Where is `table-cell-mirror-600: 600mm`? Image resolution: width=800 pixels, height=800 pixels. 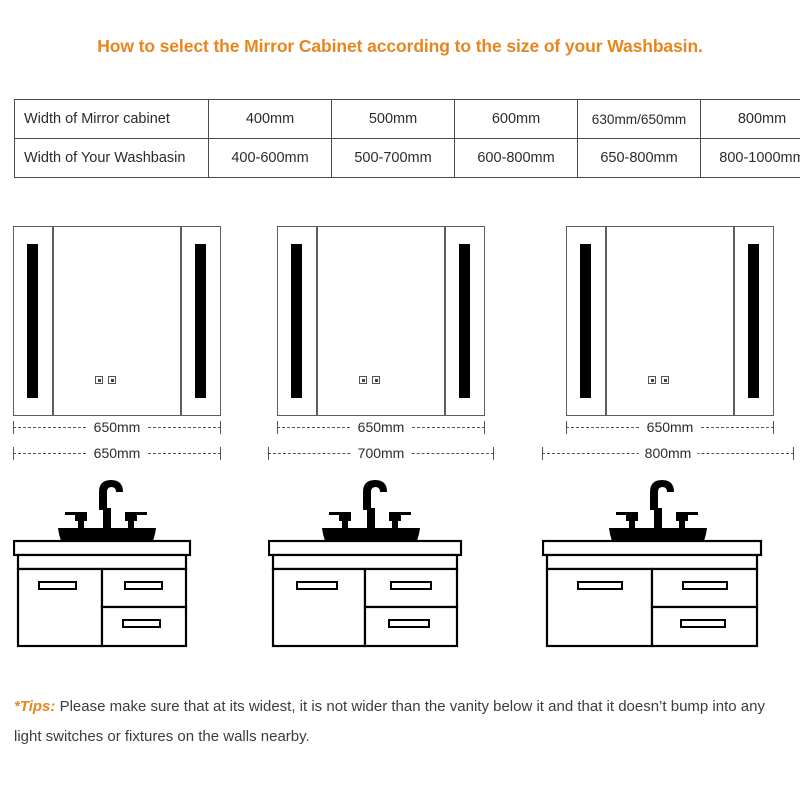 table-cell-mirror-600: 600mm is located at coordinates (516, 119).